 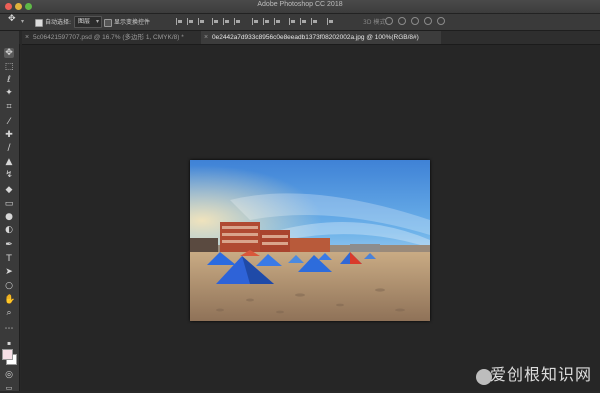 I want to click on distribute-top-icon, so click(x=255, y=21).